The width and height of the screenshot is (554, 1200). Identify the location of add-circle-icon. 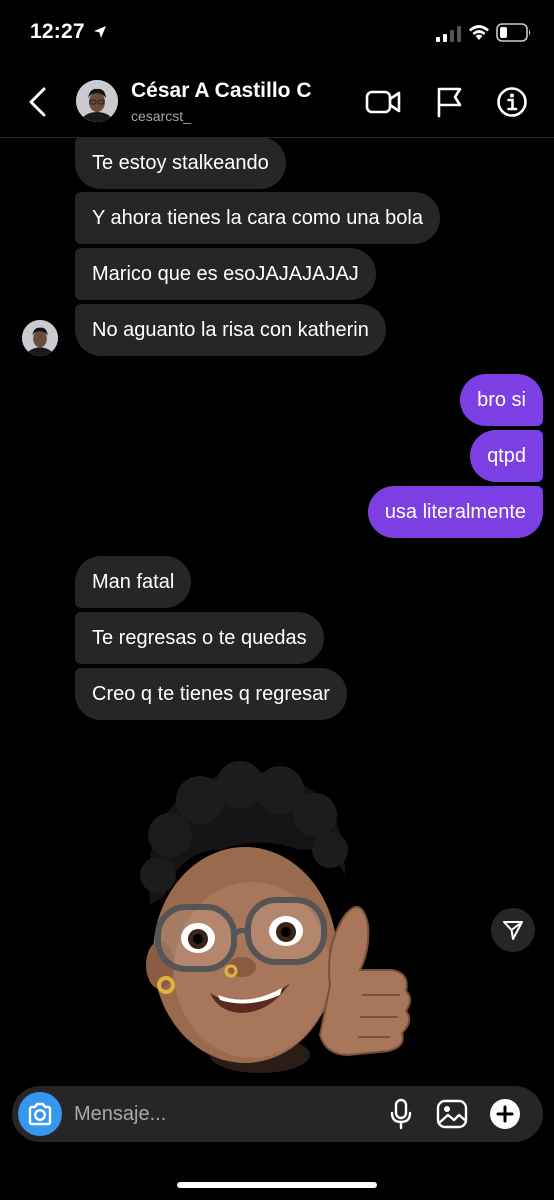
(505, 1114).